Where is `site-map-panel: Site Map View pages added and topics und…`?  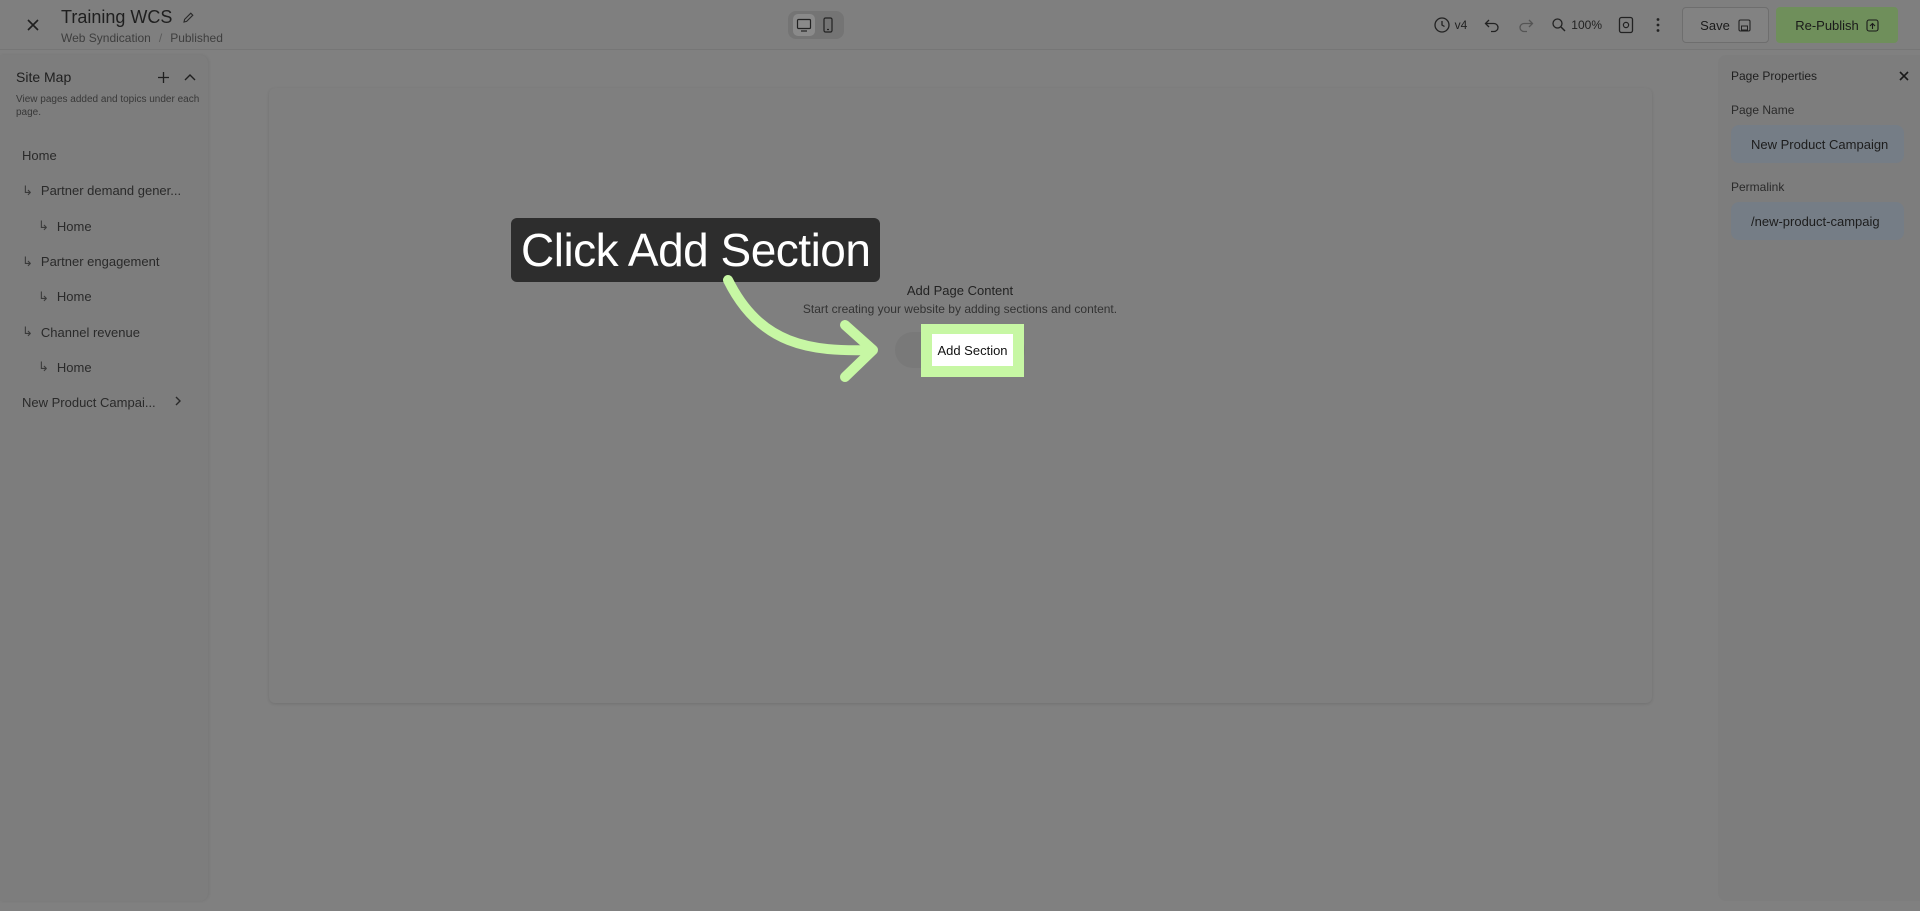
site-map-panel: Site Map View pages added and topics und… is located at coordinates (104, 478).